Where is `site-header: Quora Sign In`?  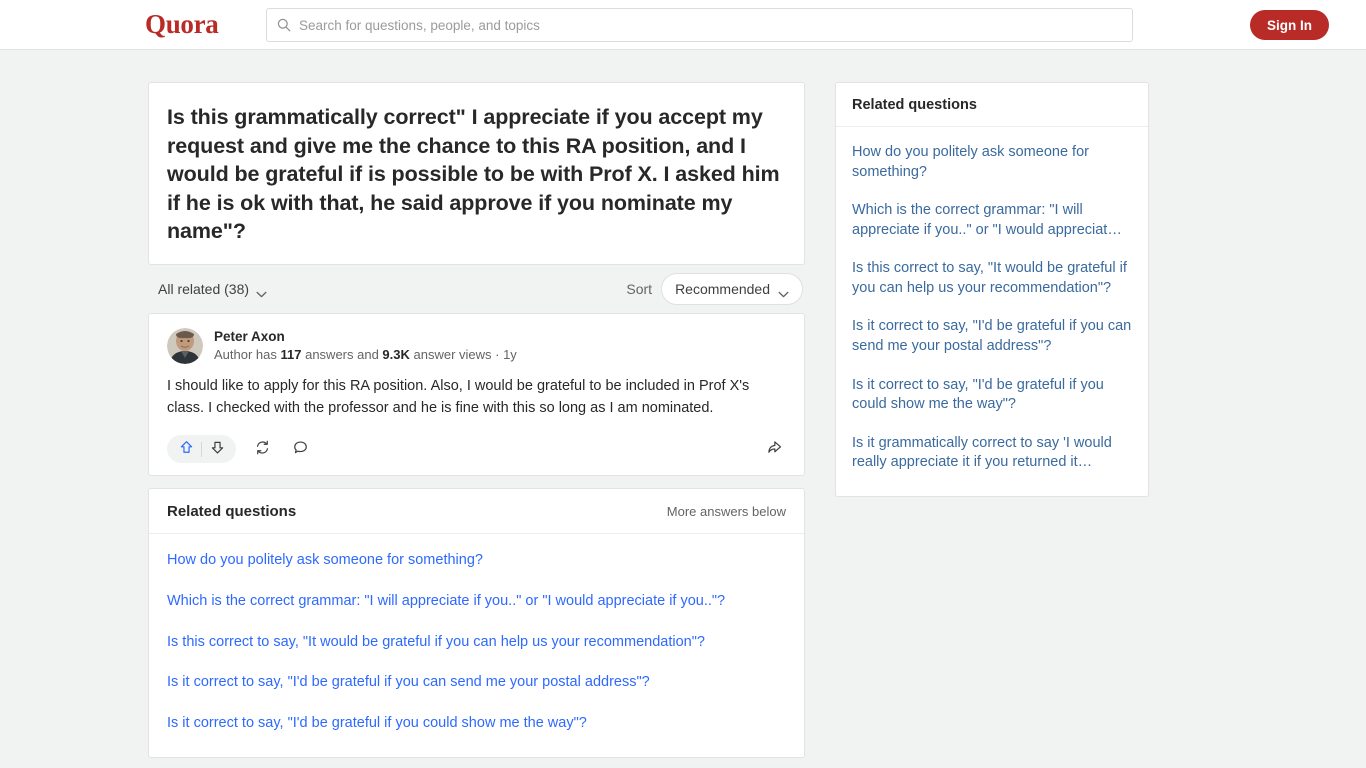
site-header: Quora Sign In is located at coordinates (683, 25).